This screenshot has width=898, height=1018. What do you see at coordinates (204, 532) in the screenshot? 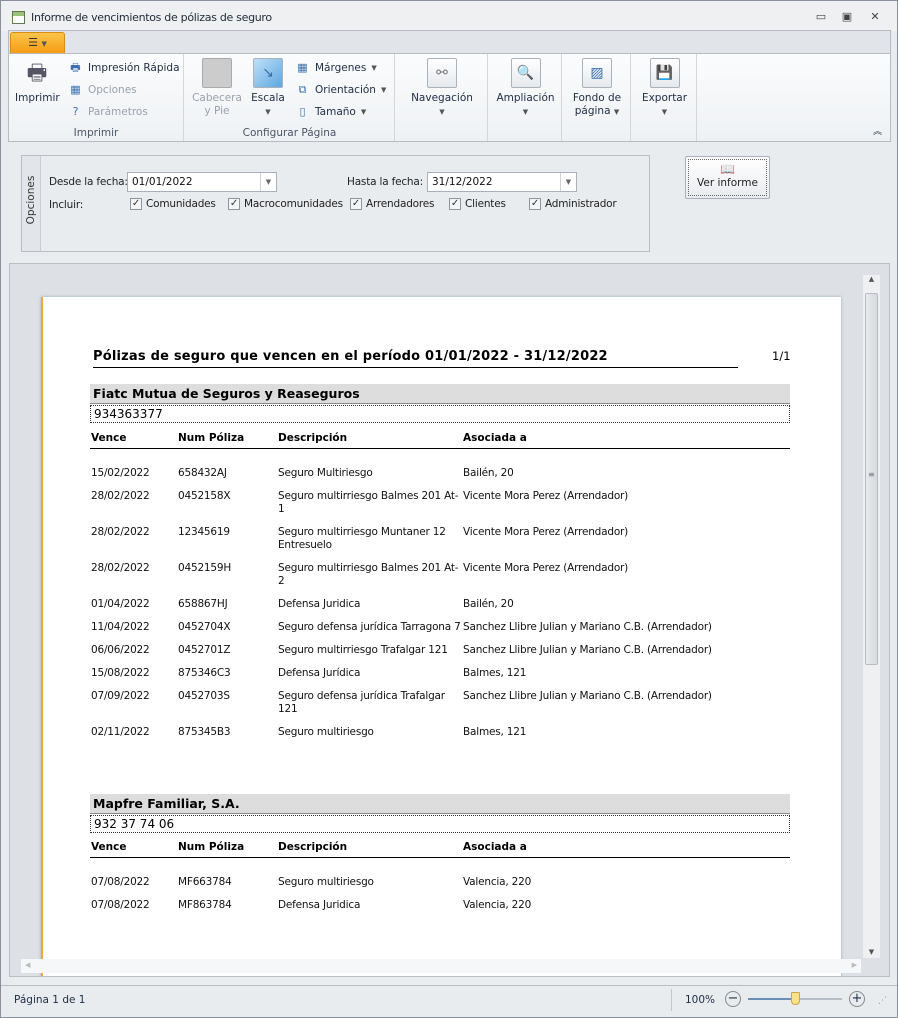
I see `table-cell: 12345619` at bounding box center [204, 532].